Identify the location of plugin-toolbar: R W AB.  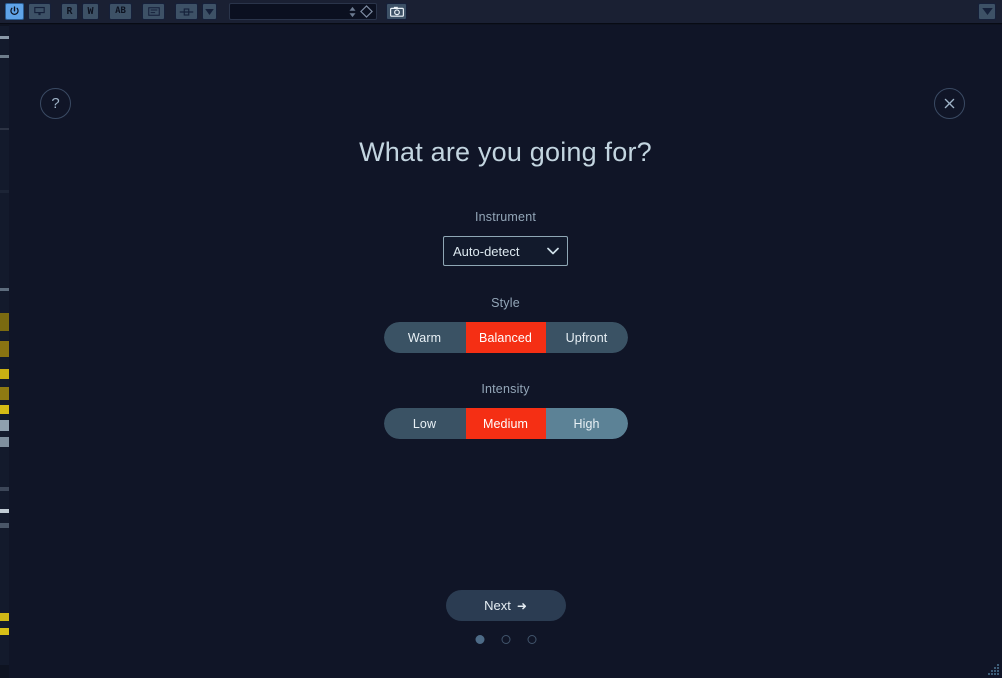
(501, 12).